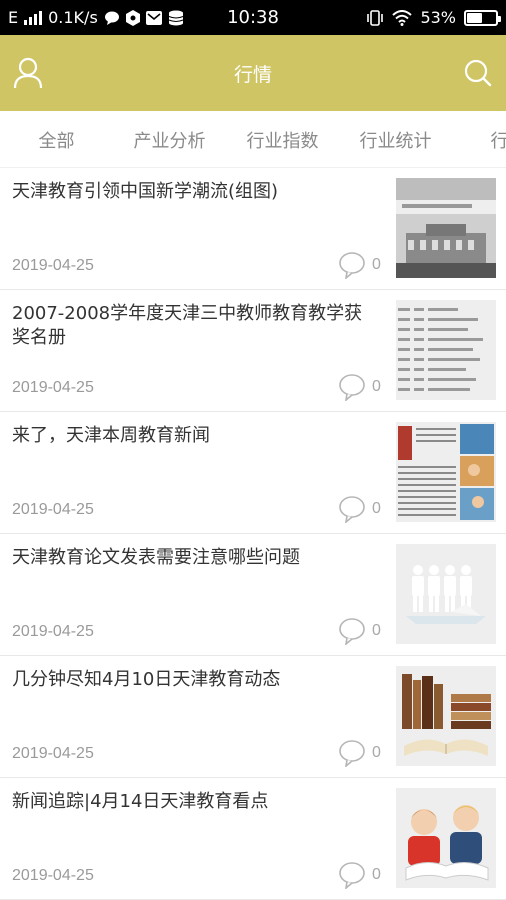  Describe the element at coordinates (395, 139) in the screenshot. I see `tab-industry-statistics: 行业统计` at that location.